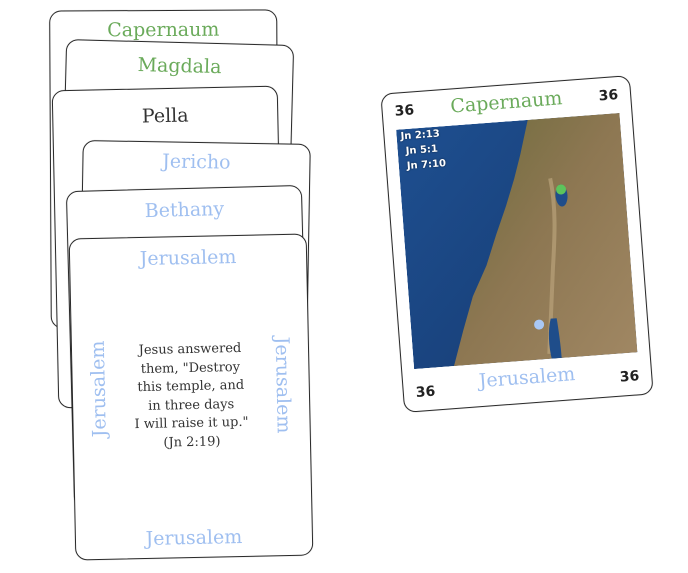 This screenshot has height=573, width=688. Describe the element at coordinates (425, 392) in the screenshot. I see `card-number-bottom-left: 36` at that location.